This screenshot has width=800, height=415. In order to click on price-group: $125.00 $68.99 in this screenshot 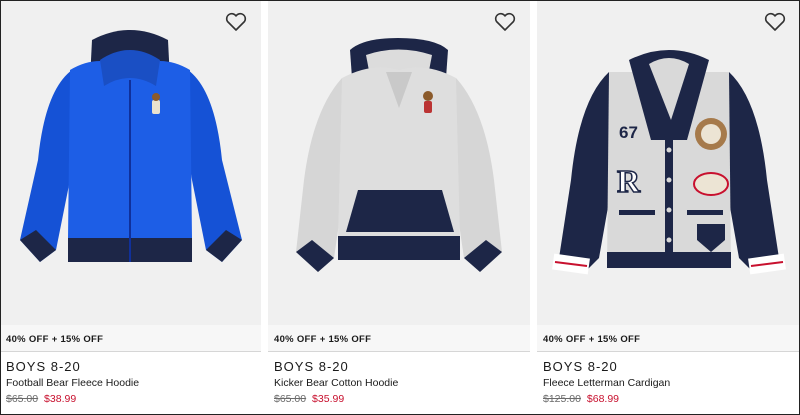, I will do `click(581, 399)`.